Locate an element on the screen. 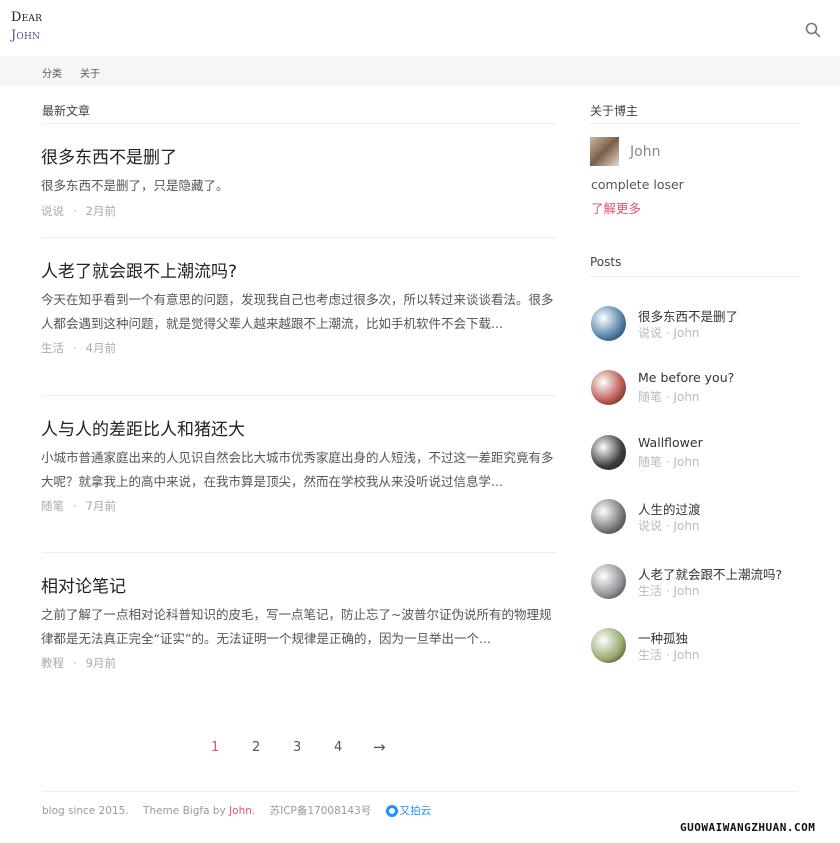 This screenshot has width=840, height=843. latest-articles-heading: 最新文章 is located at coordinates (66, 111).